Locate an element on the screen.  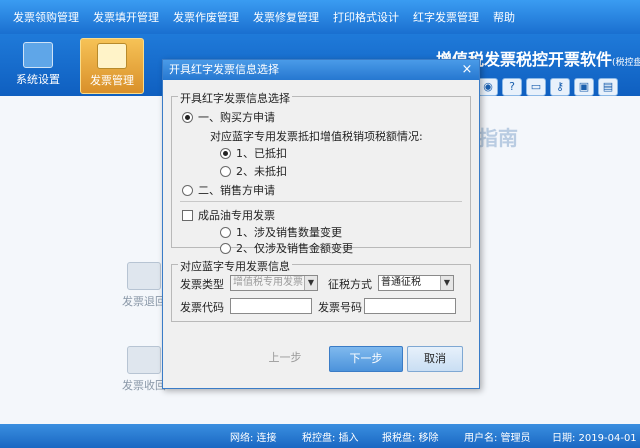
seller-radio is located at coordinates (187, 190).